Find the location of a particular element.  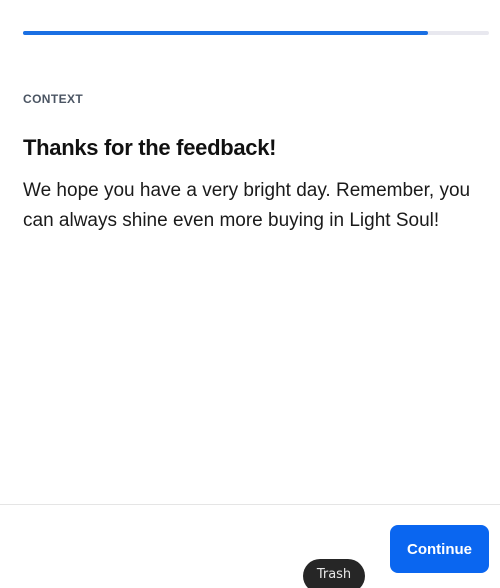

section-label: CONTEXT is located at coordinates (53, 99).